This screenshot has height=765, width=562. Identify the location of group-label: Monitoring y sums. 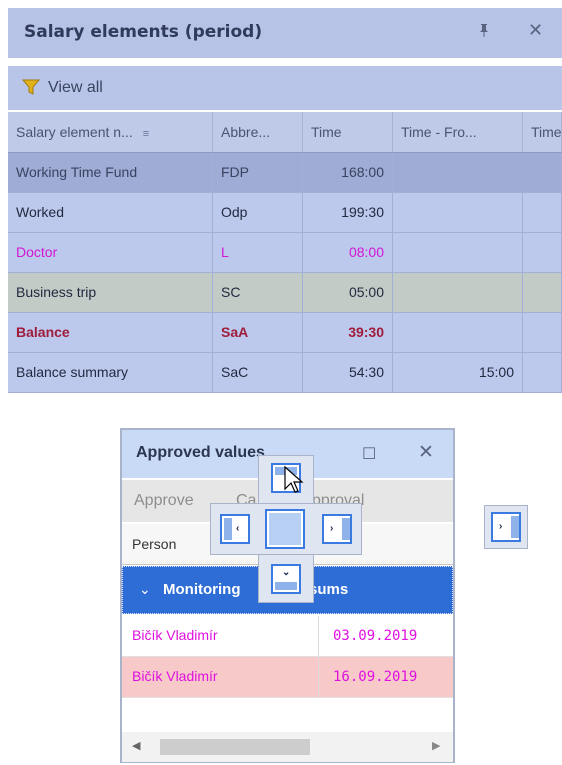
(256, 589).